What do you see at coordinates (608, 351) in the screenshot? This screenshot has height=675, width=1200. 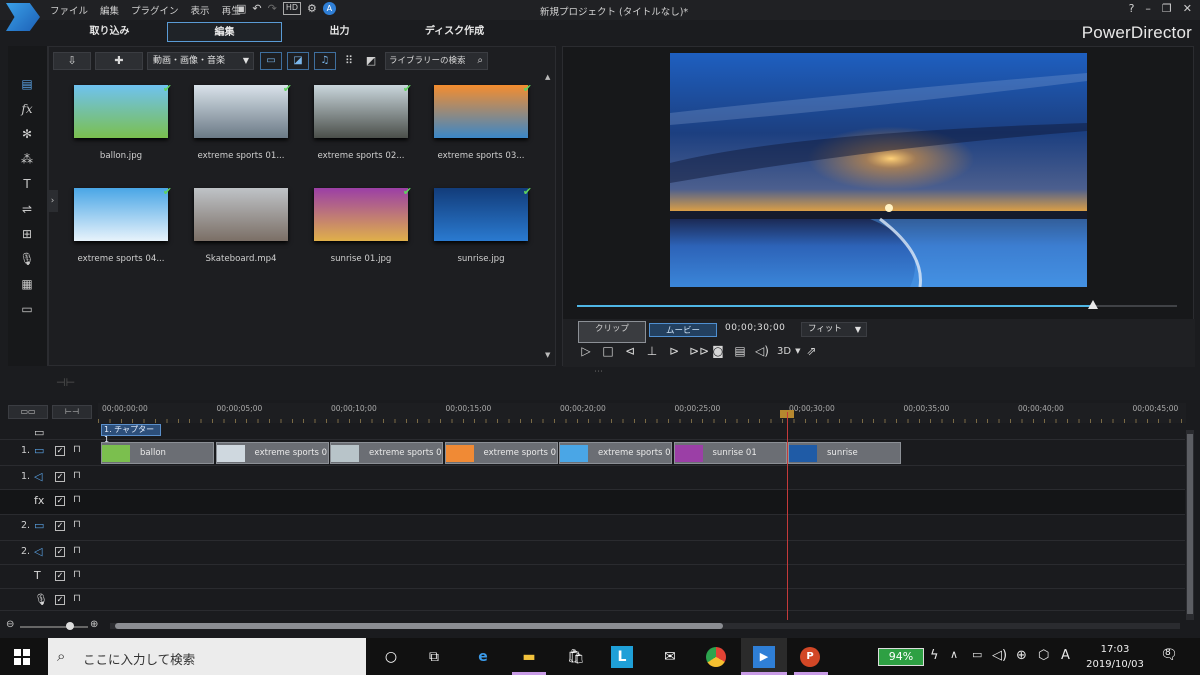 I see `stop-icon: □` at bounding box center [608, 351].